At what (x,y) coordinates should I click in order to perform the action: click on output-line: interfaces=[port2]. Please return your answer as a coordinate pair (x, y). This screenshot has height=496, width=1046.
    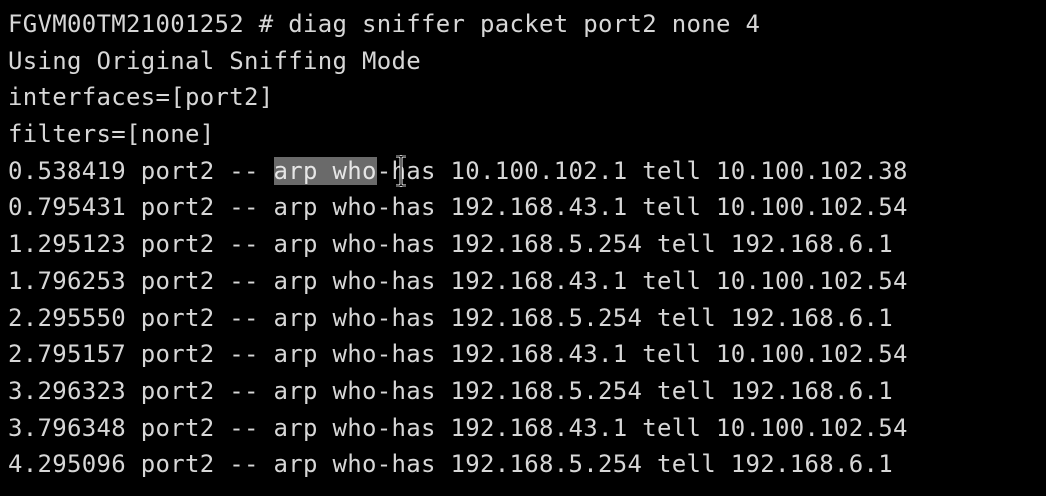
    Looking at the image, I should click on (141, 97).